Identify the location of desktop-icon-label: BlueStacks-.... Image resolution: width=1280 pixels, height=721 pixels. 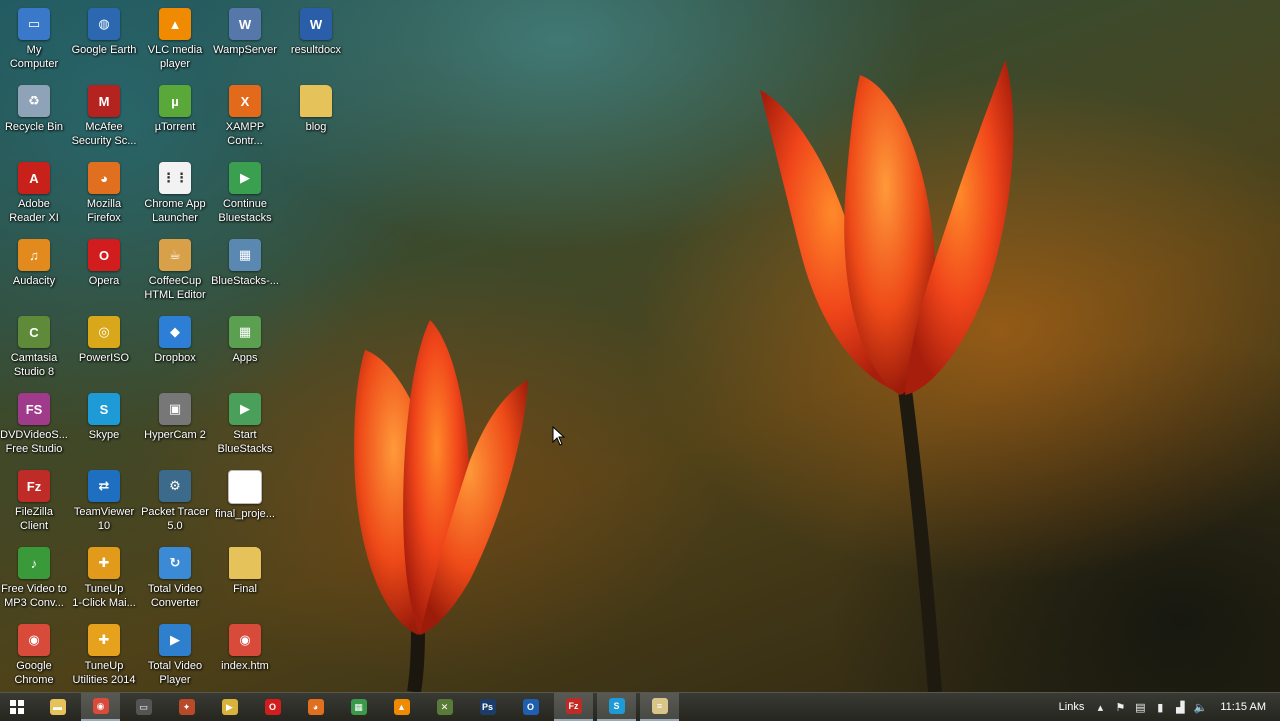
(245, 281).